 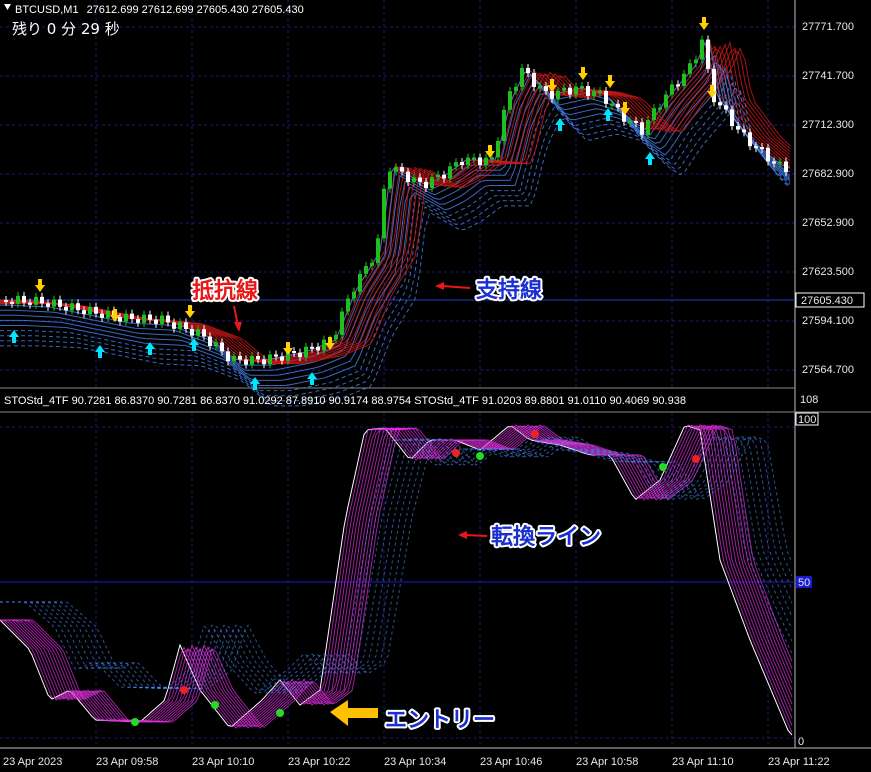 What do you see at coordinates (827, 301) in the screenshot?
I see `current-price-label: 27605.430` at bounding box center [827, 301].